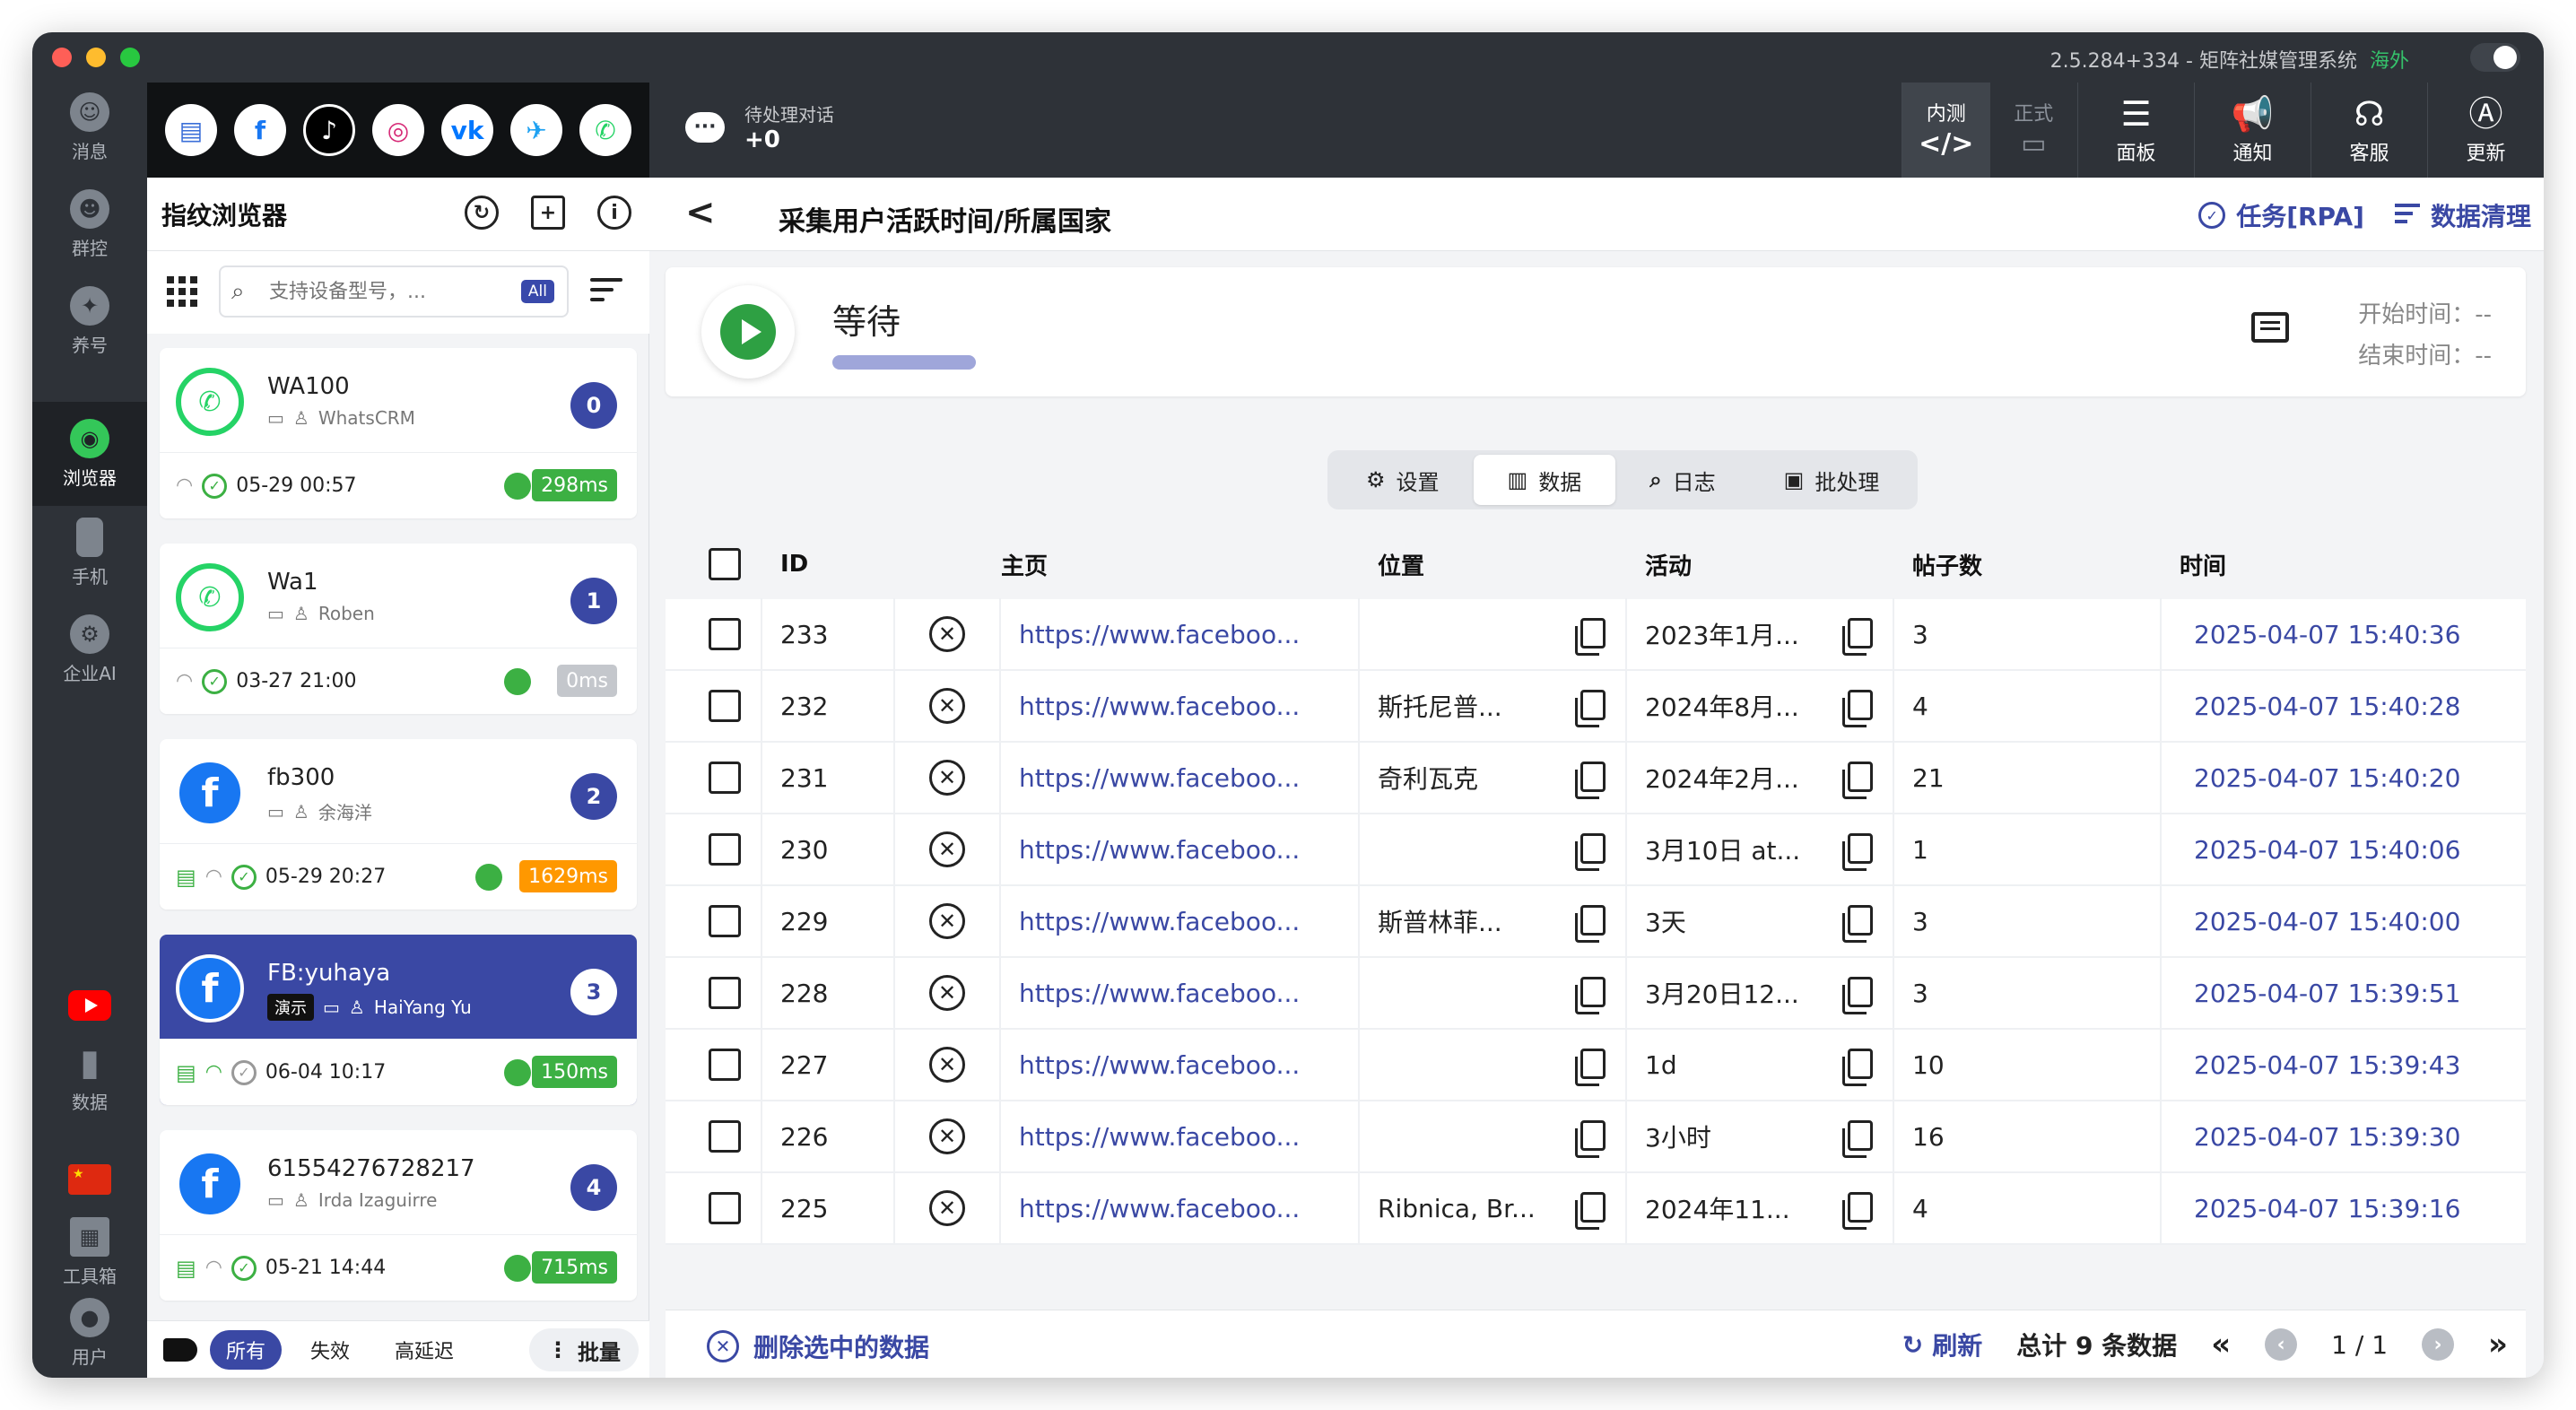  Describe the element at coordinates (748, 332) in the screenshot. I see `start-task-button` at that location.